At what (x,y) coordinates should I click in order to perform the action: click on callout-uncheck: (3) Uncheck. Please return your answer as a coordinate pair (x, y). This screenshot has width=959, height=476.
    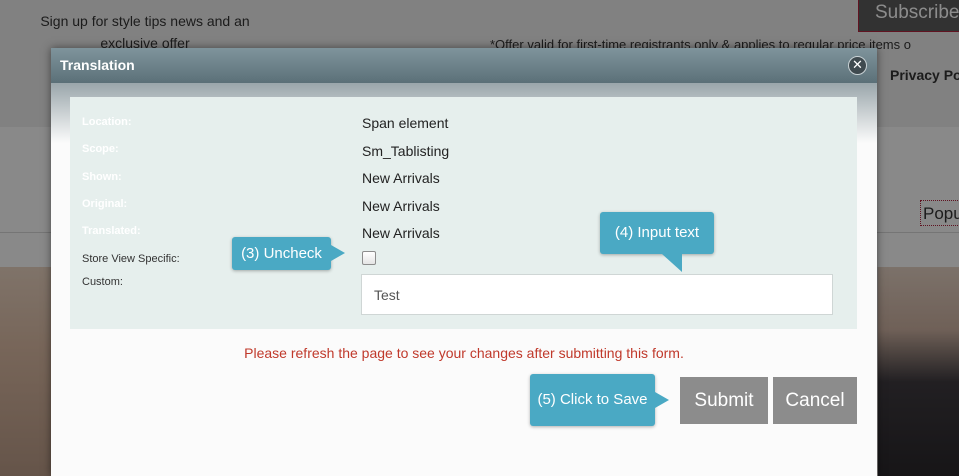
    Looking at the image, I should click on (288, 253).